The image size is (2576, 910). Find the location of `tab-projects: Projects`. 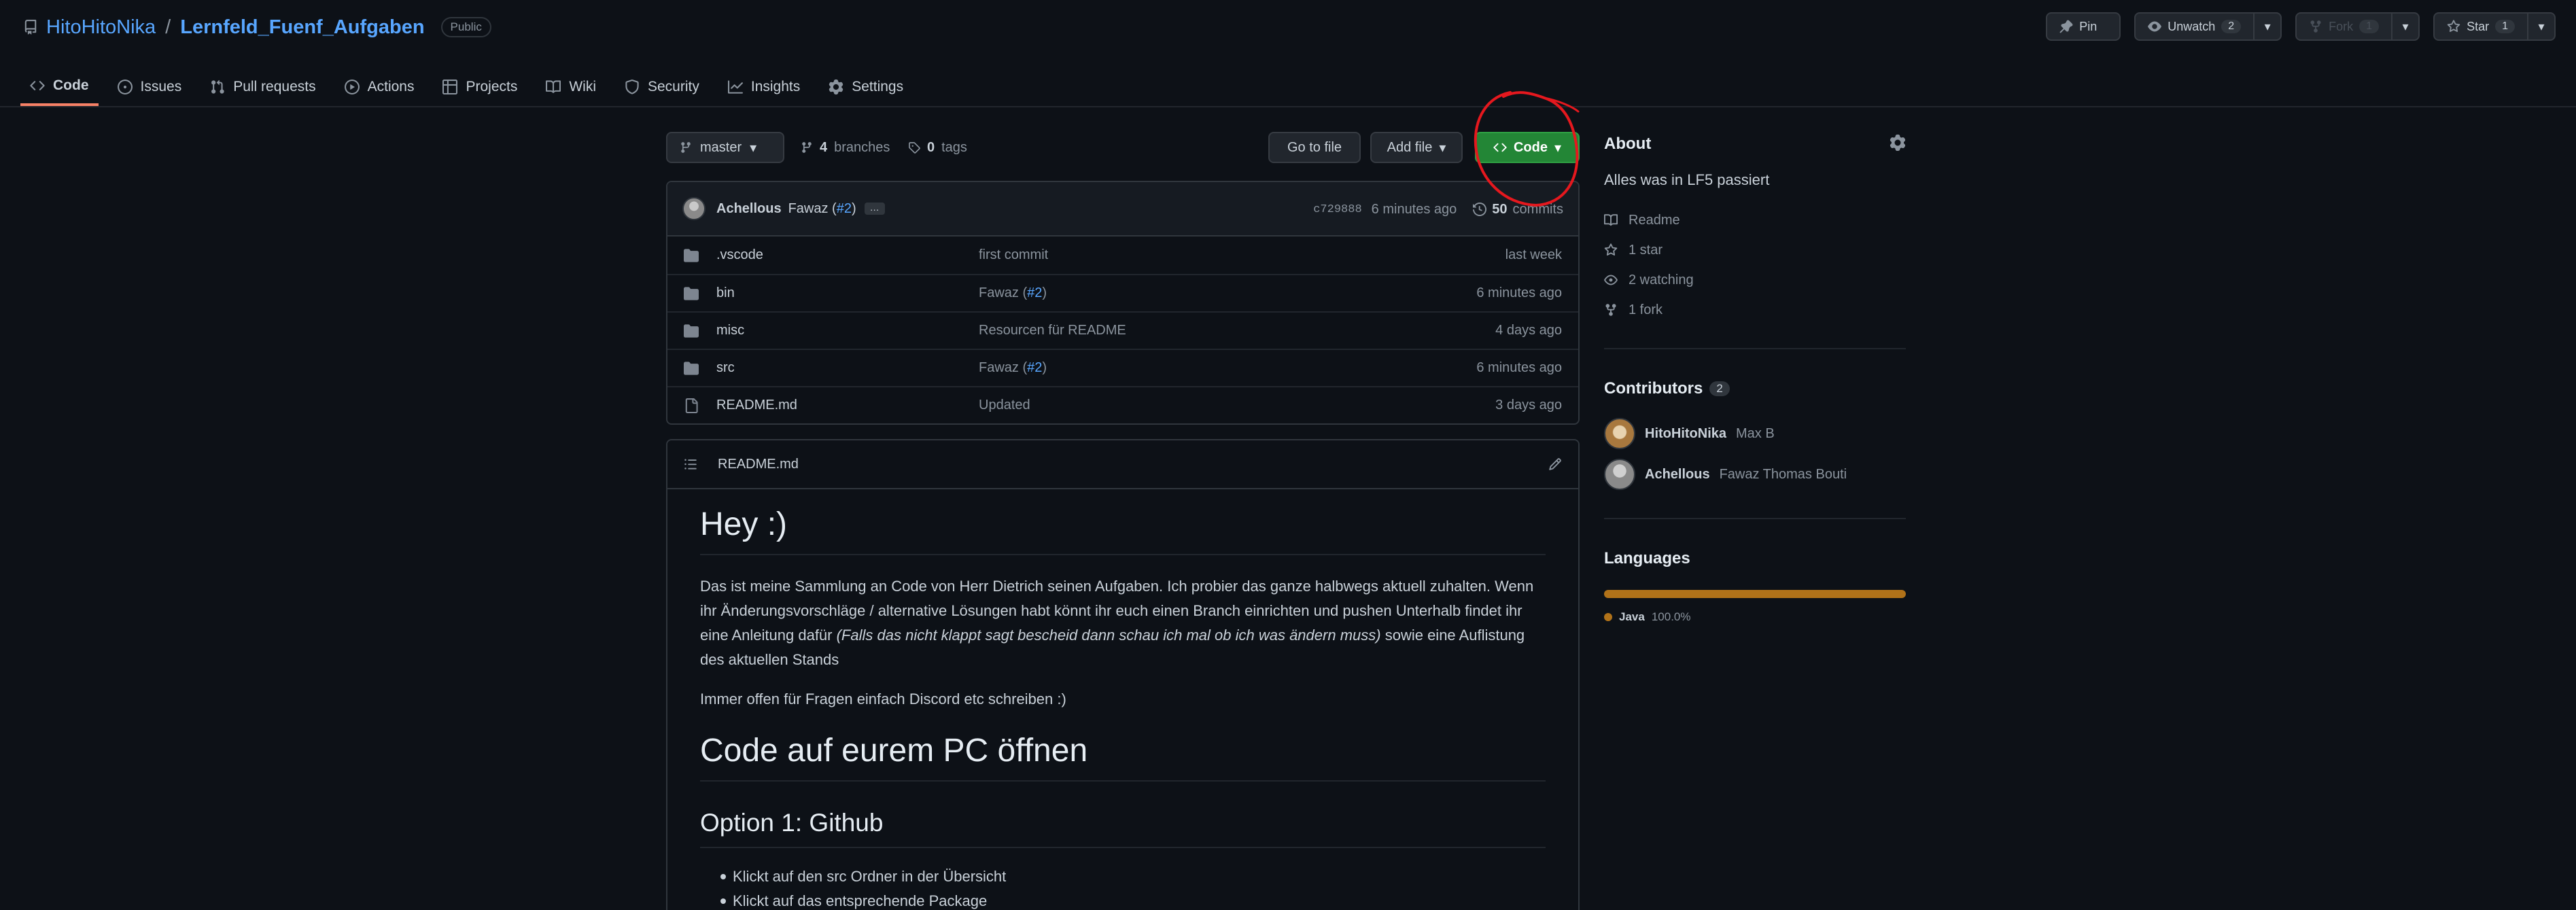

tab-projects: Projects is located at coordinates (480, 87).